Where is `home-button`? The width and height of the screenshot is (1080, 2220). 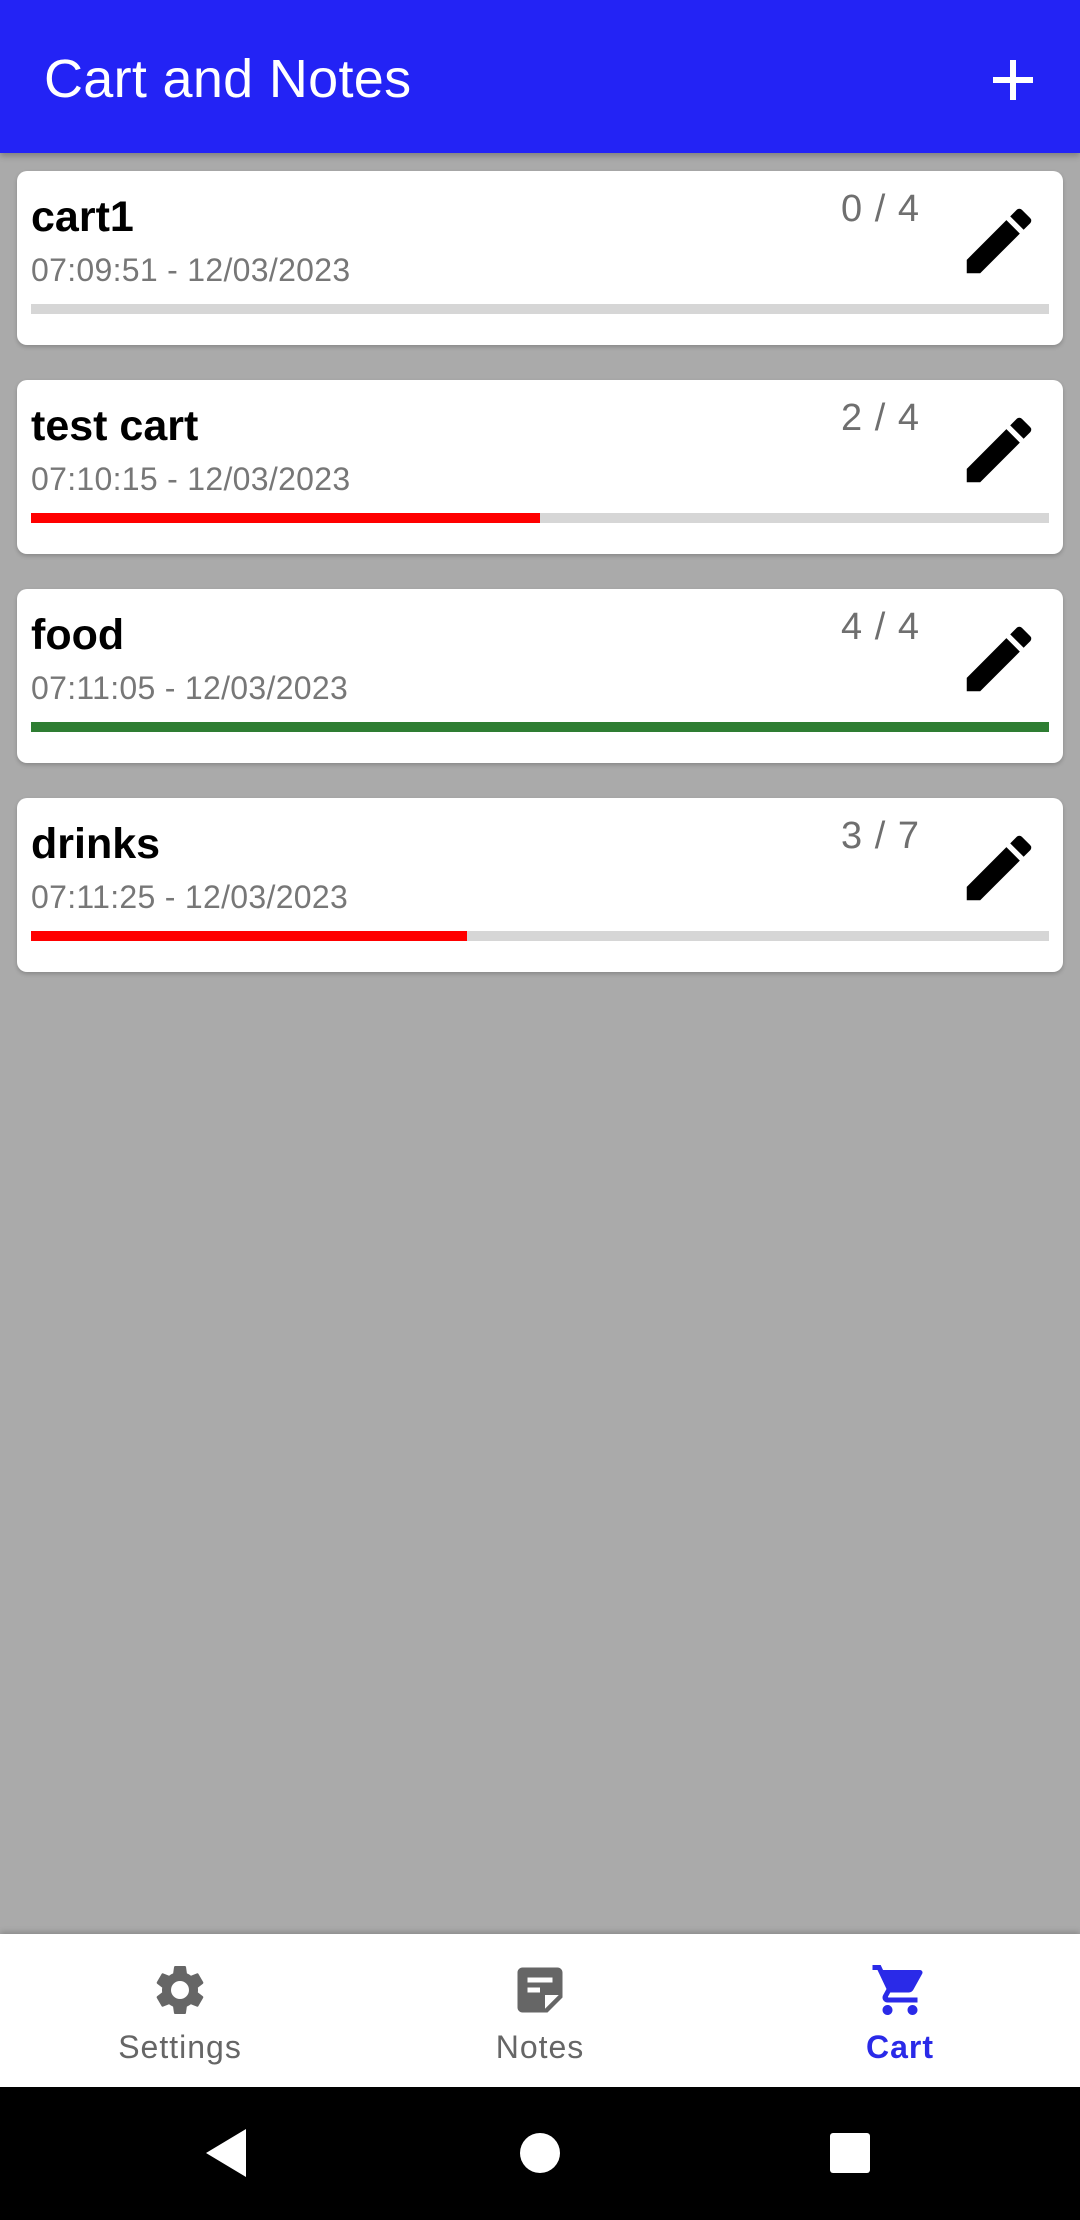
home-button is located at coordinates (540, 2153).